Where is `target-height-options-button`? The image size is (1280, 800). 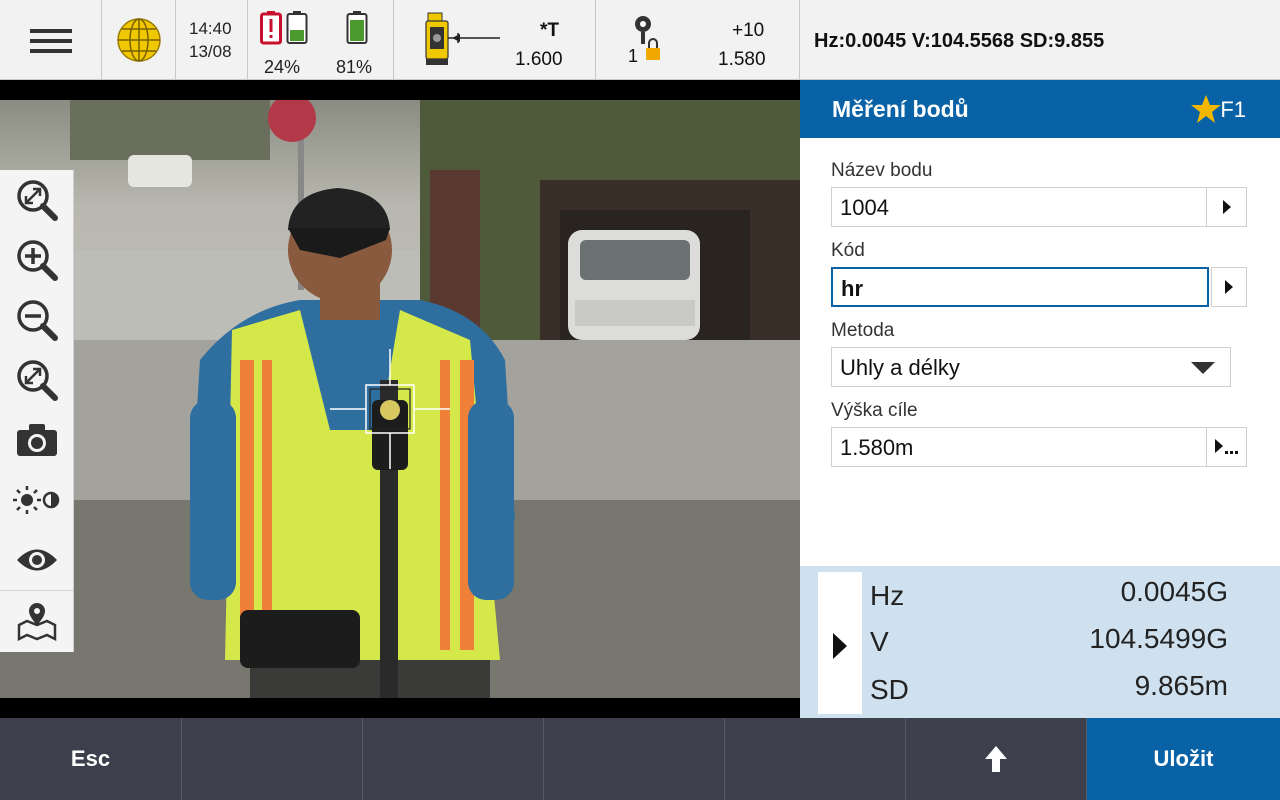 target-height-options-button is located at coordinates (1226, 447).